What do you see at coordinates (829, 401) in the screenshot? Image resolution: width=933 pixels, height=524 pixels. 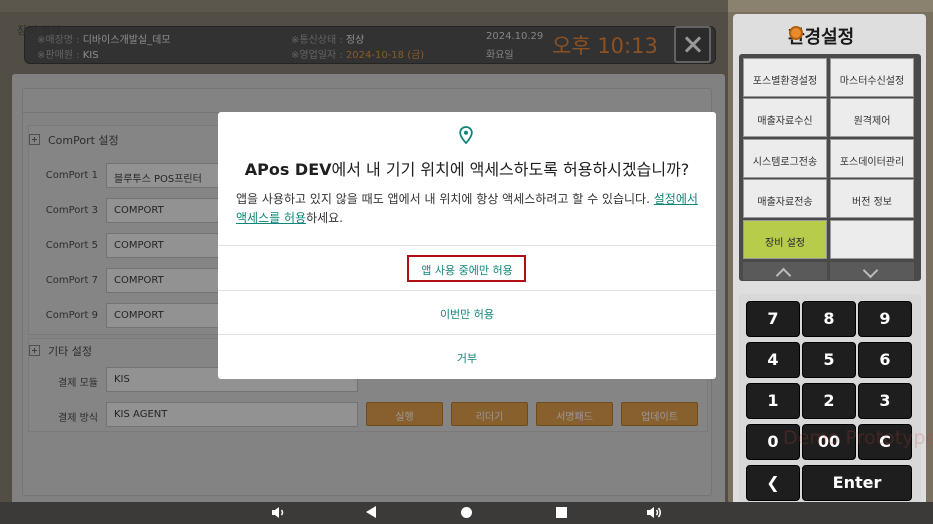 I see `key-2: 2` at bounding box center [829, 401].